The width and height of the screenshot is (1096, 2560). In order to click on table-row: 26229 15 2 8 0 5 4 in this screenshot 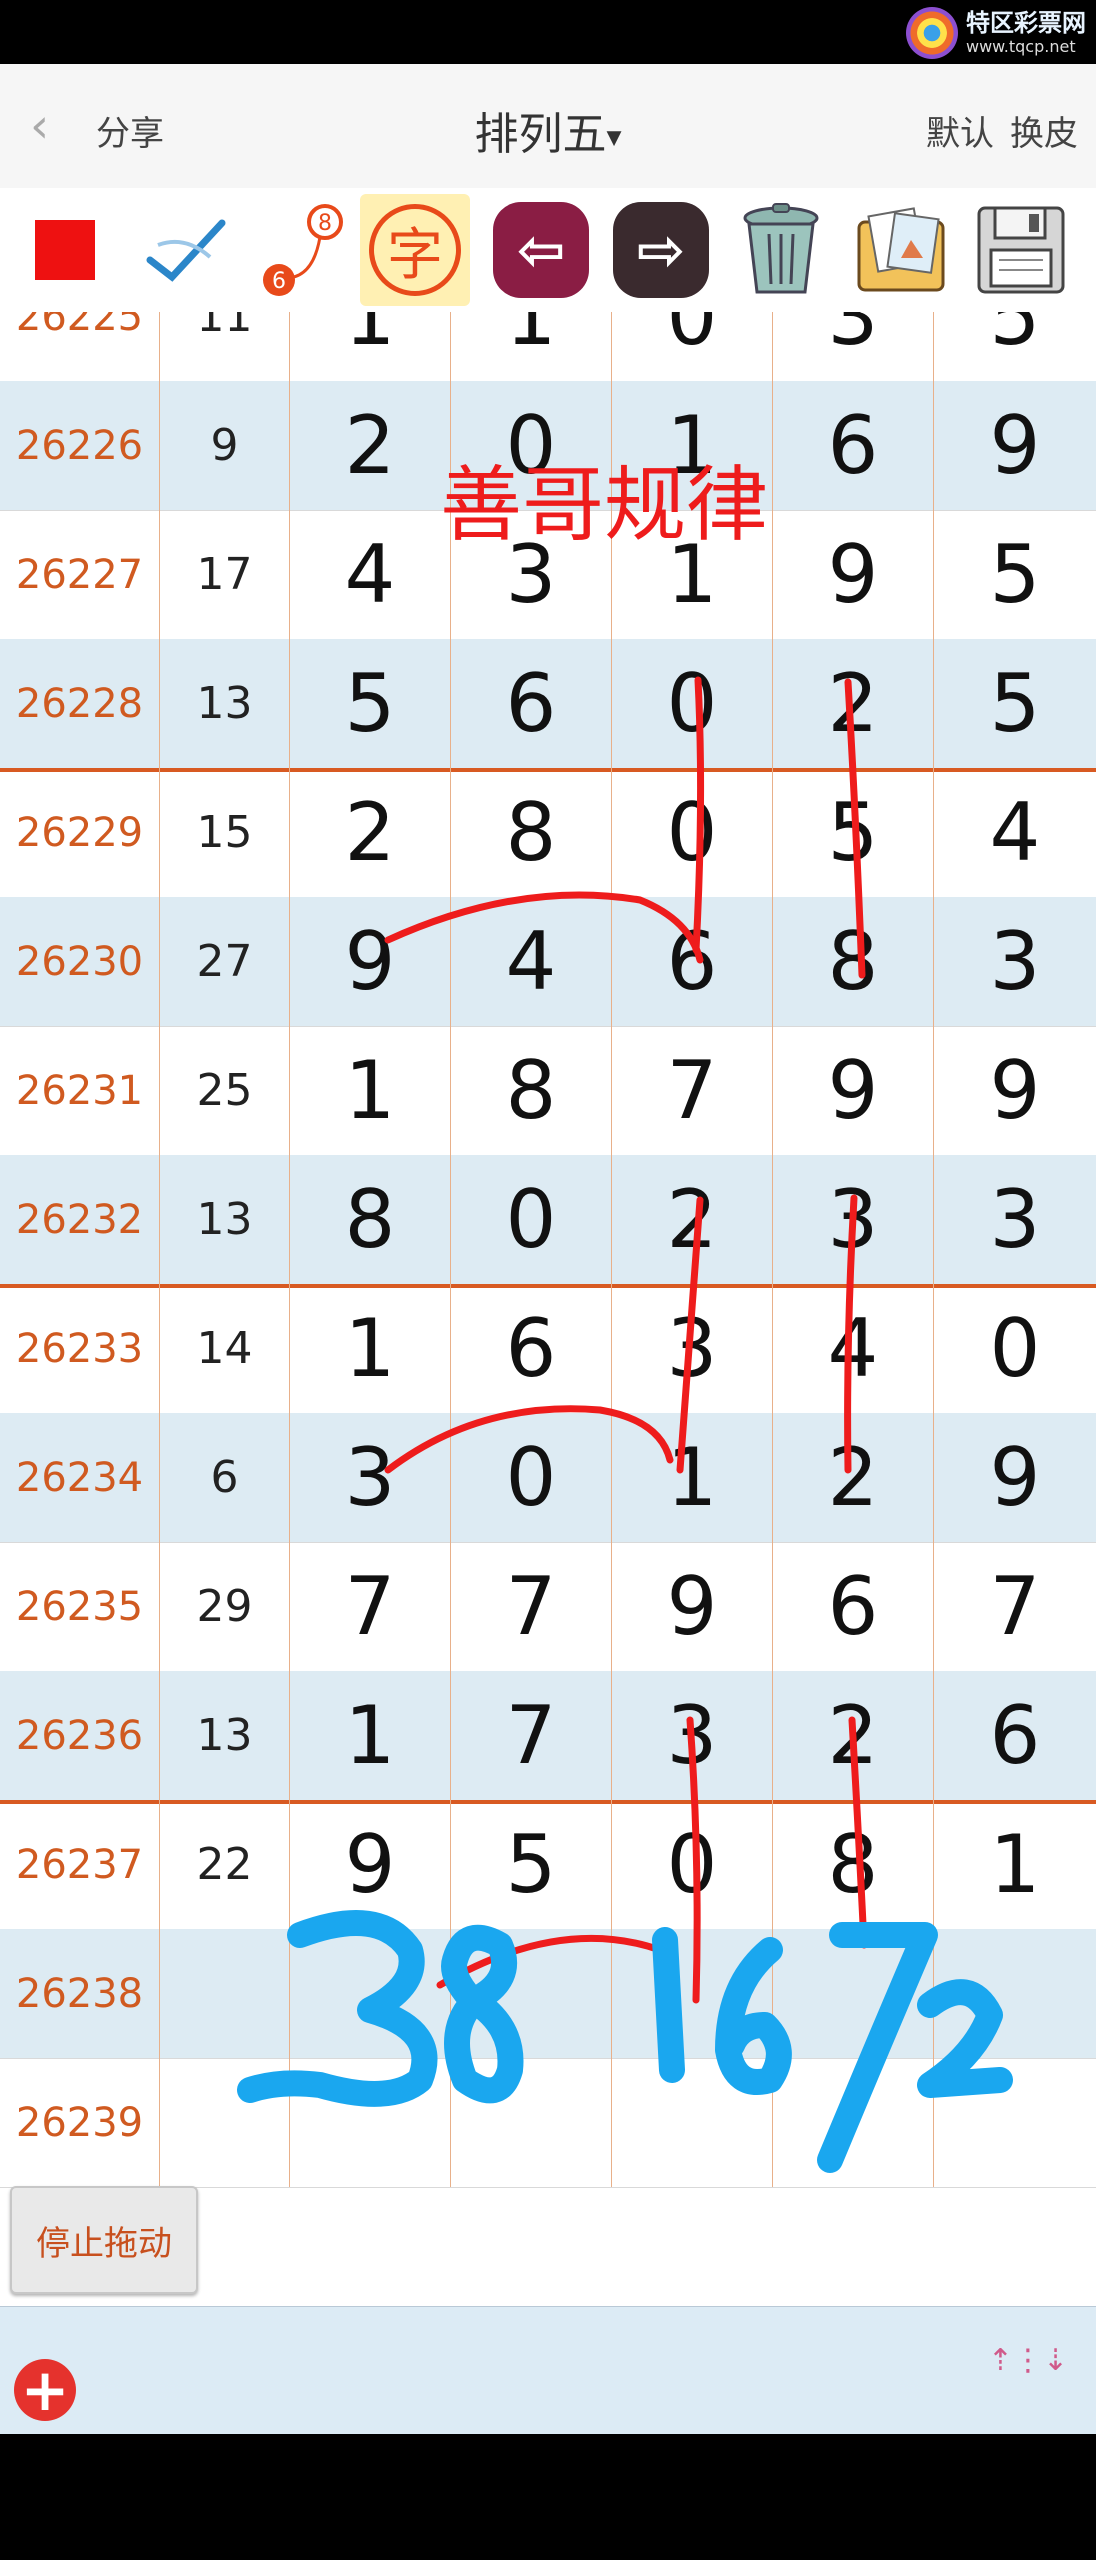, I will do `click(548, 833)`.